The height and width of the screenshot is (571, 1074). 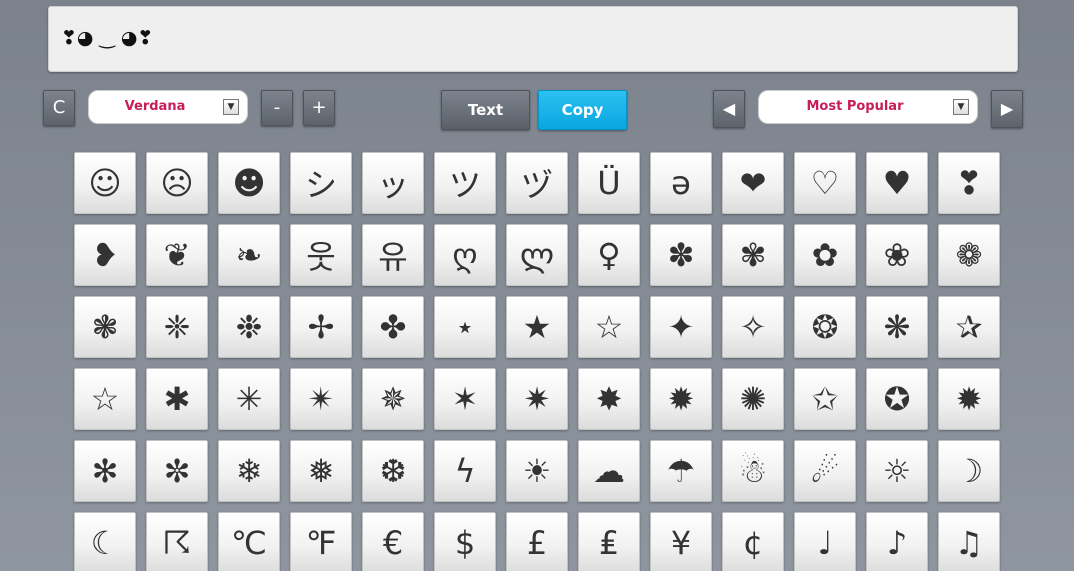 I want to click on symbol-key: ❈, so click(x=177, y=327).